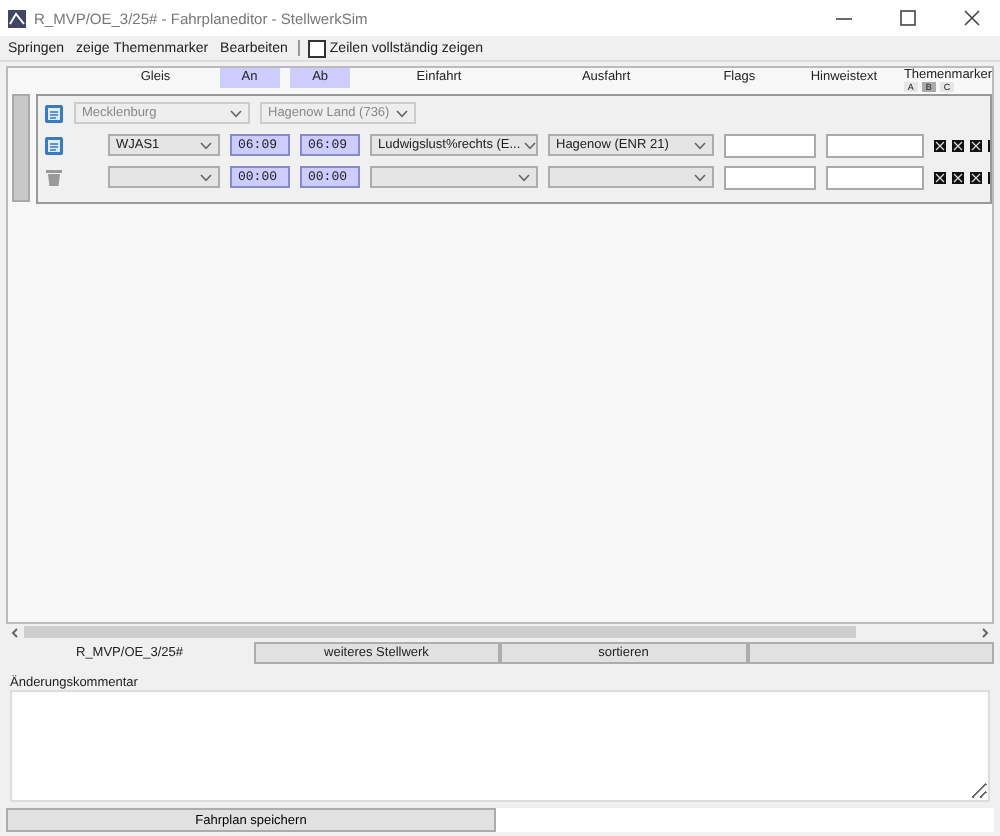 Image resolution: width=1000 pixels, height=836 pixels. Describe the element at coordinates (17, 18) in the screenshot. I see `app-icon` at that location.